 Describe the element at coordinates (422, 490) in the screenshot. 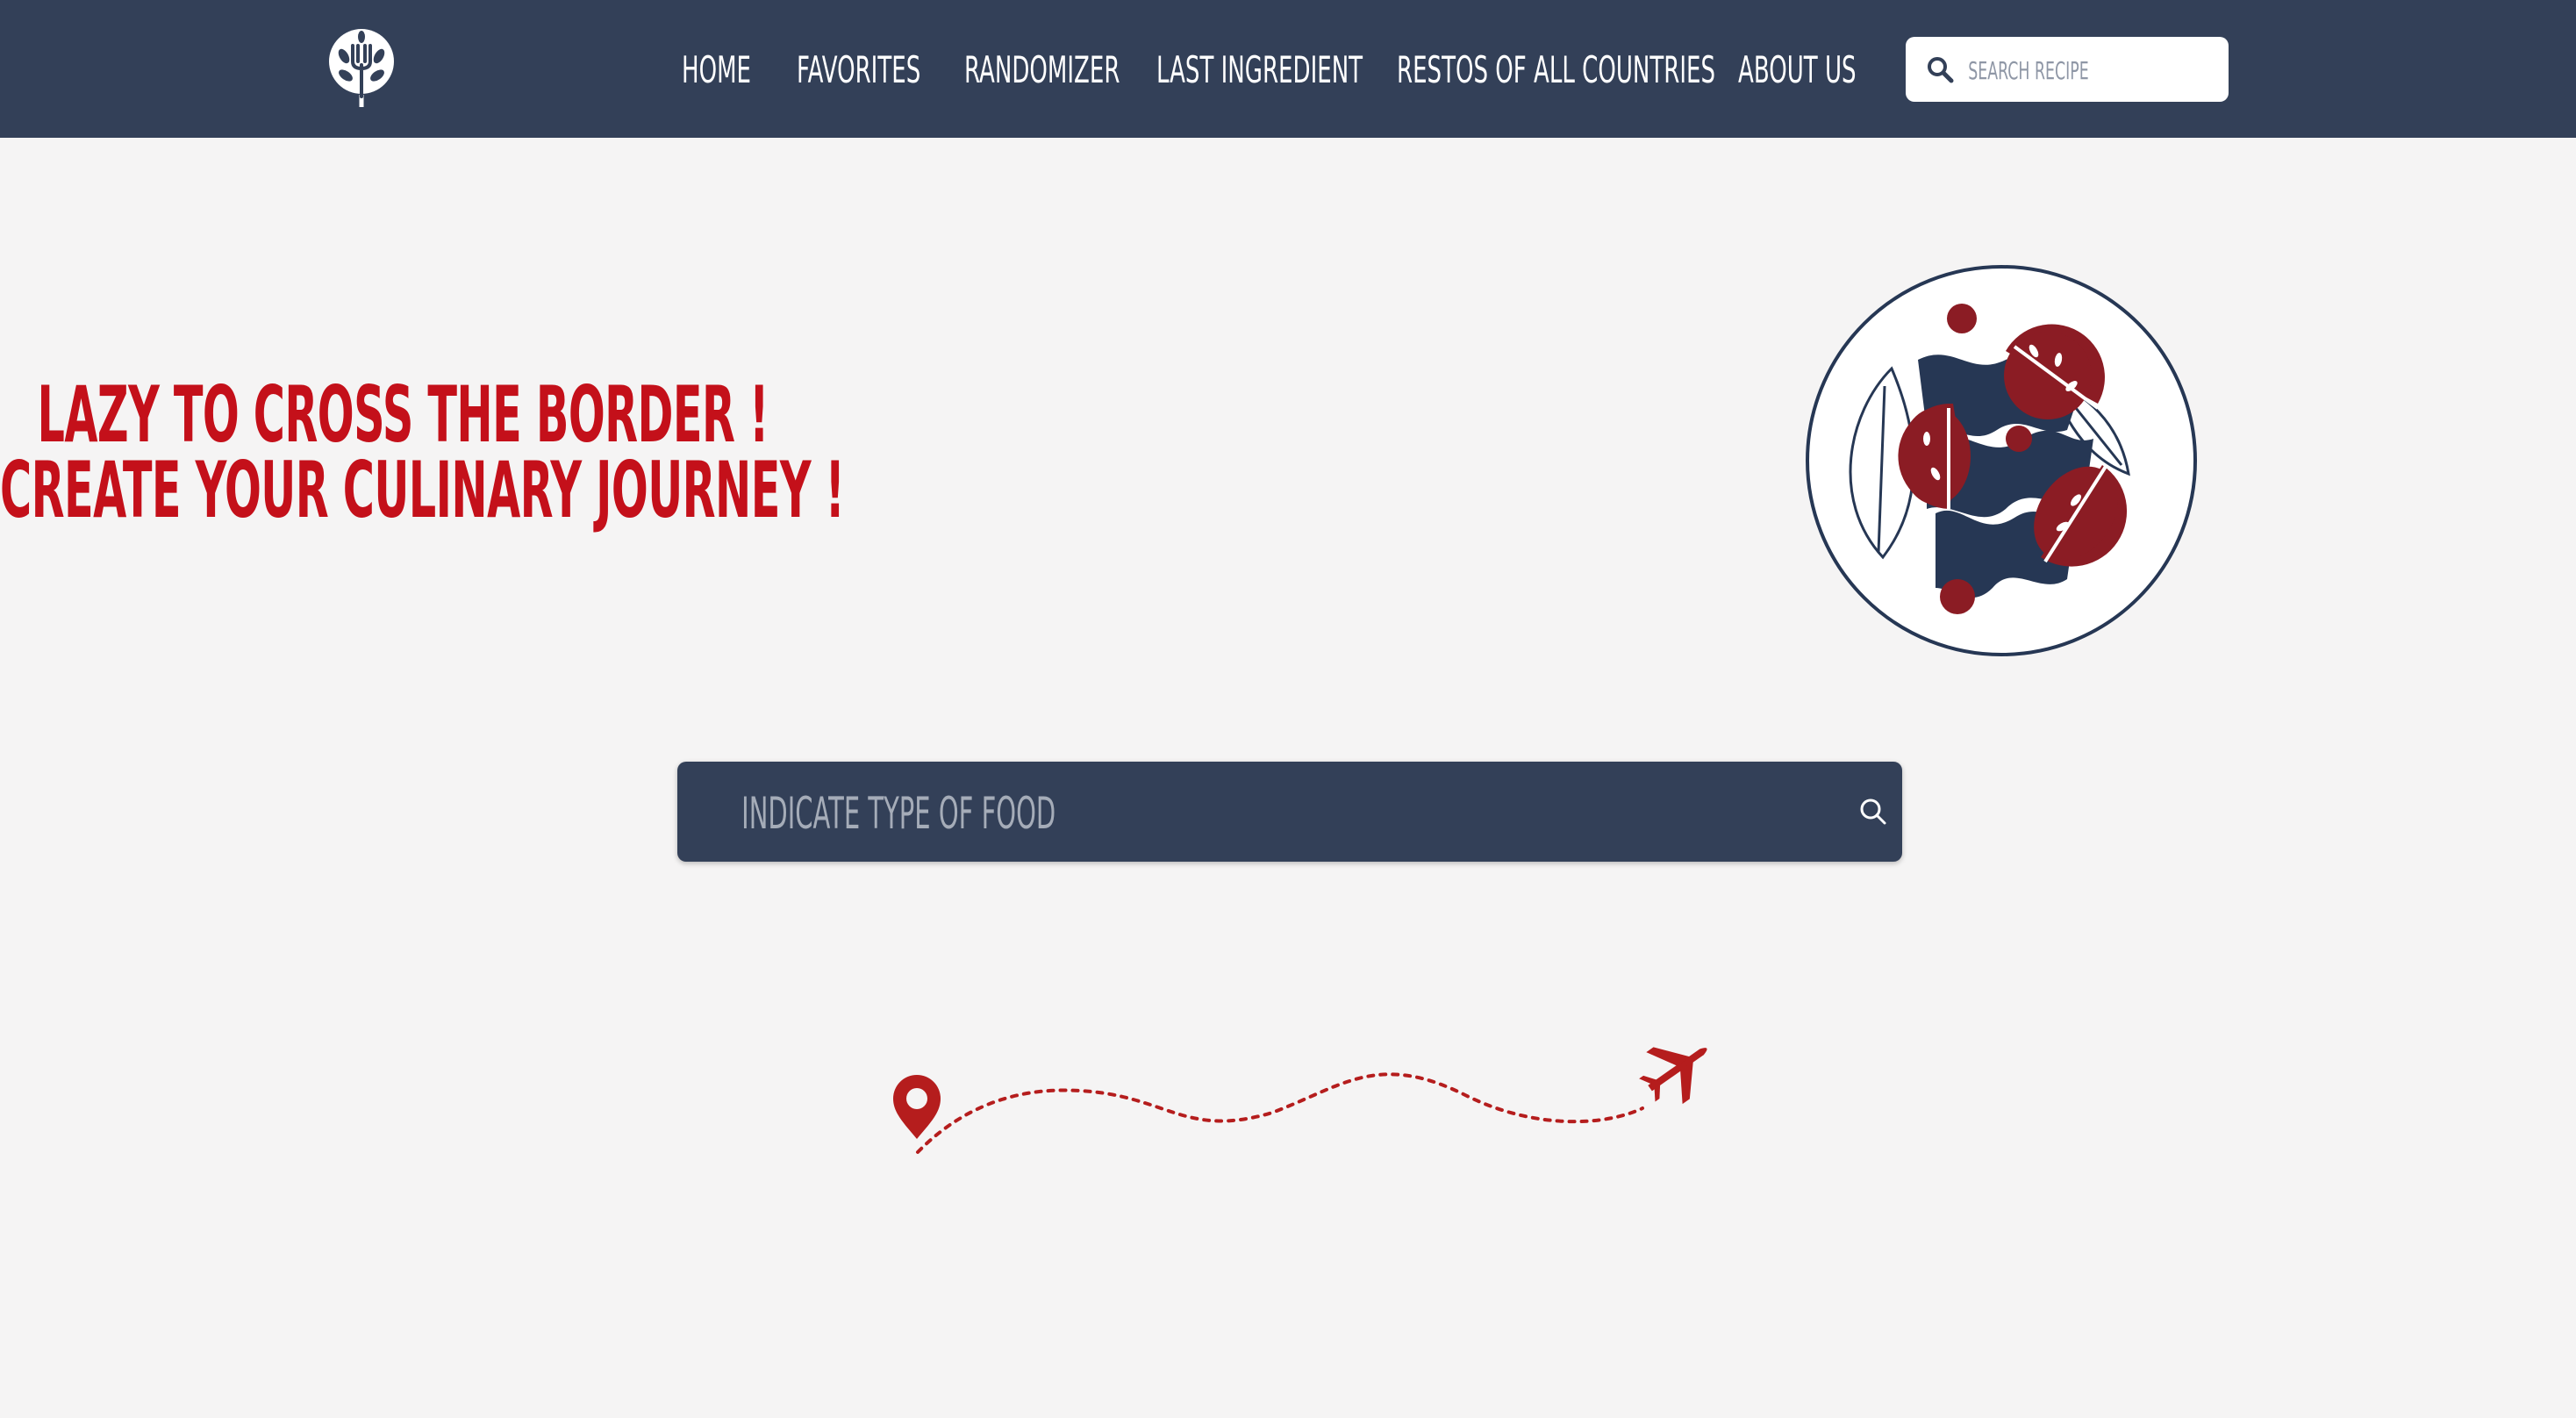

I see `hero-headline-line-2: CREATE YOUR CULINARY JOURNEY !` at that location.